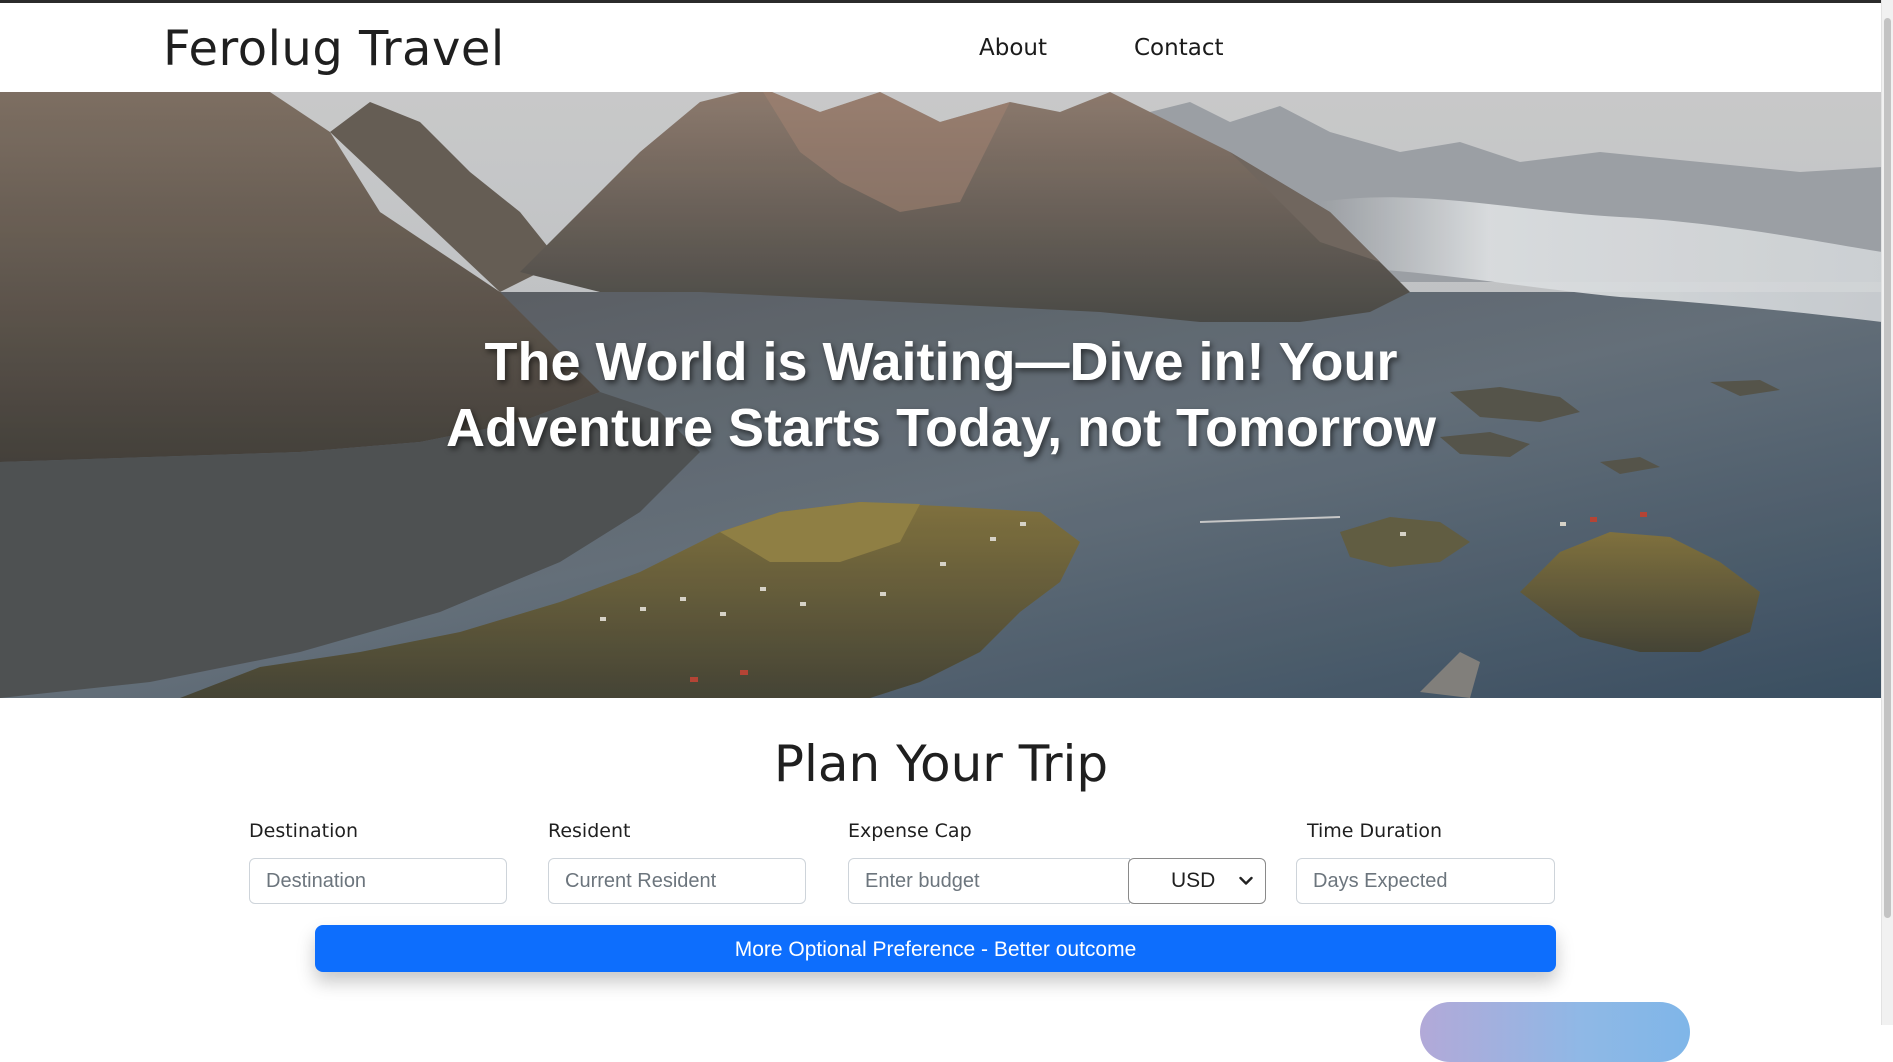 This screenshot has height=1062, width=1893. Describe the element at coordinates (378, 881) in the screenshot. I see `destination-input` at that location.